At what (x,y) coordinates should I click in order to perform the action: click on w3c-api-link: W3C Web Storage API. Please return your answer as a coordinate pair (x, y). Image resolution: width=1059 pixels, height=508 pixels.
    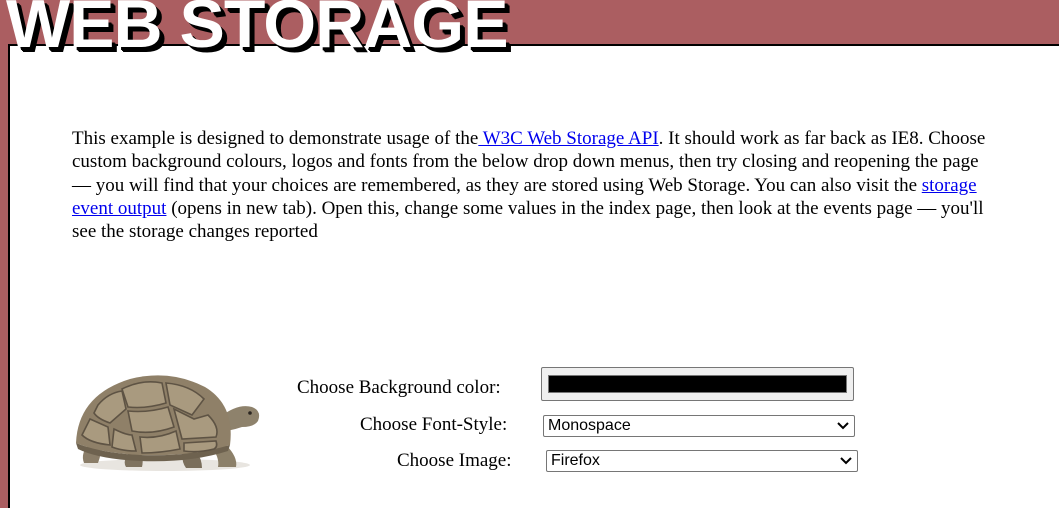
    Looking at the image, I should click on (568, 138).